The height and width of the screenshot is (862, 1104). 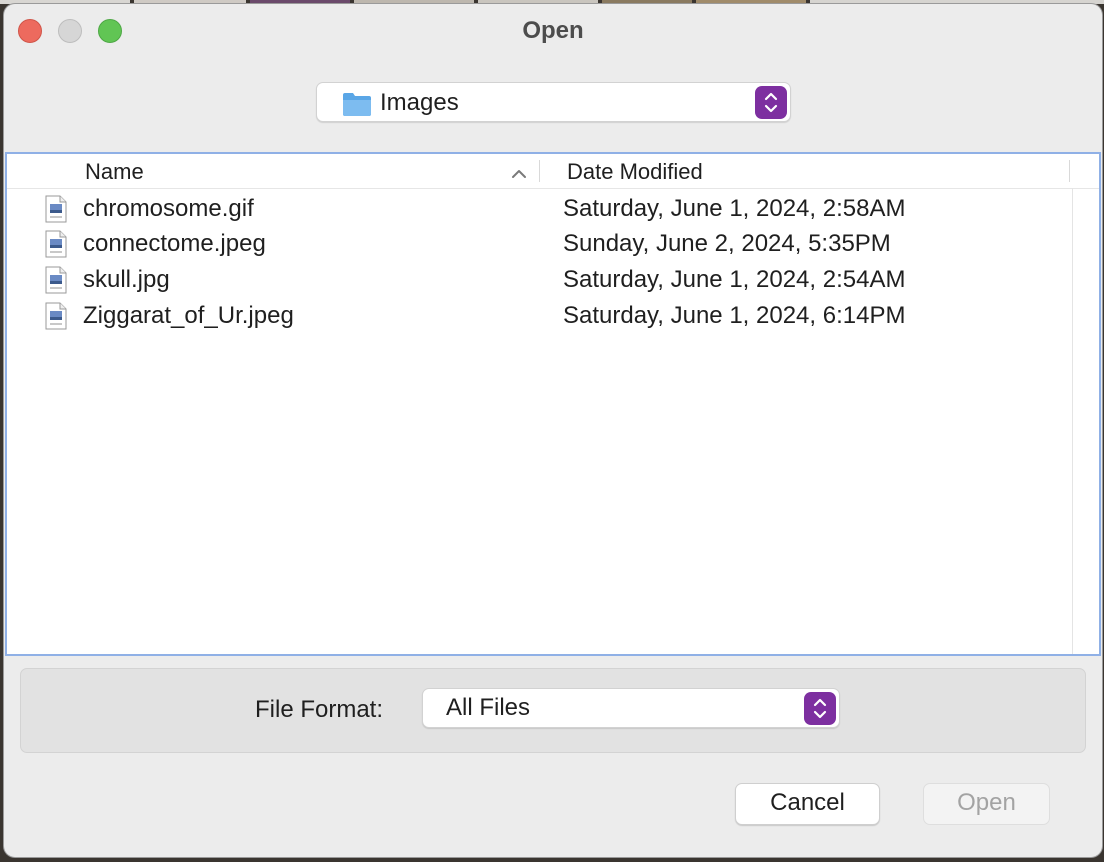 I want to click on file-format-stepper-icon, so click(x=820, y=708).